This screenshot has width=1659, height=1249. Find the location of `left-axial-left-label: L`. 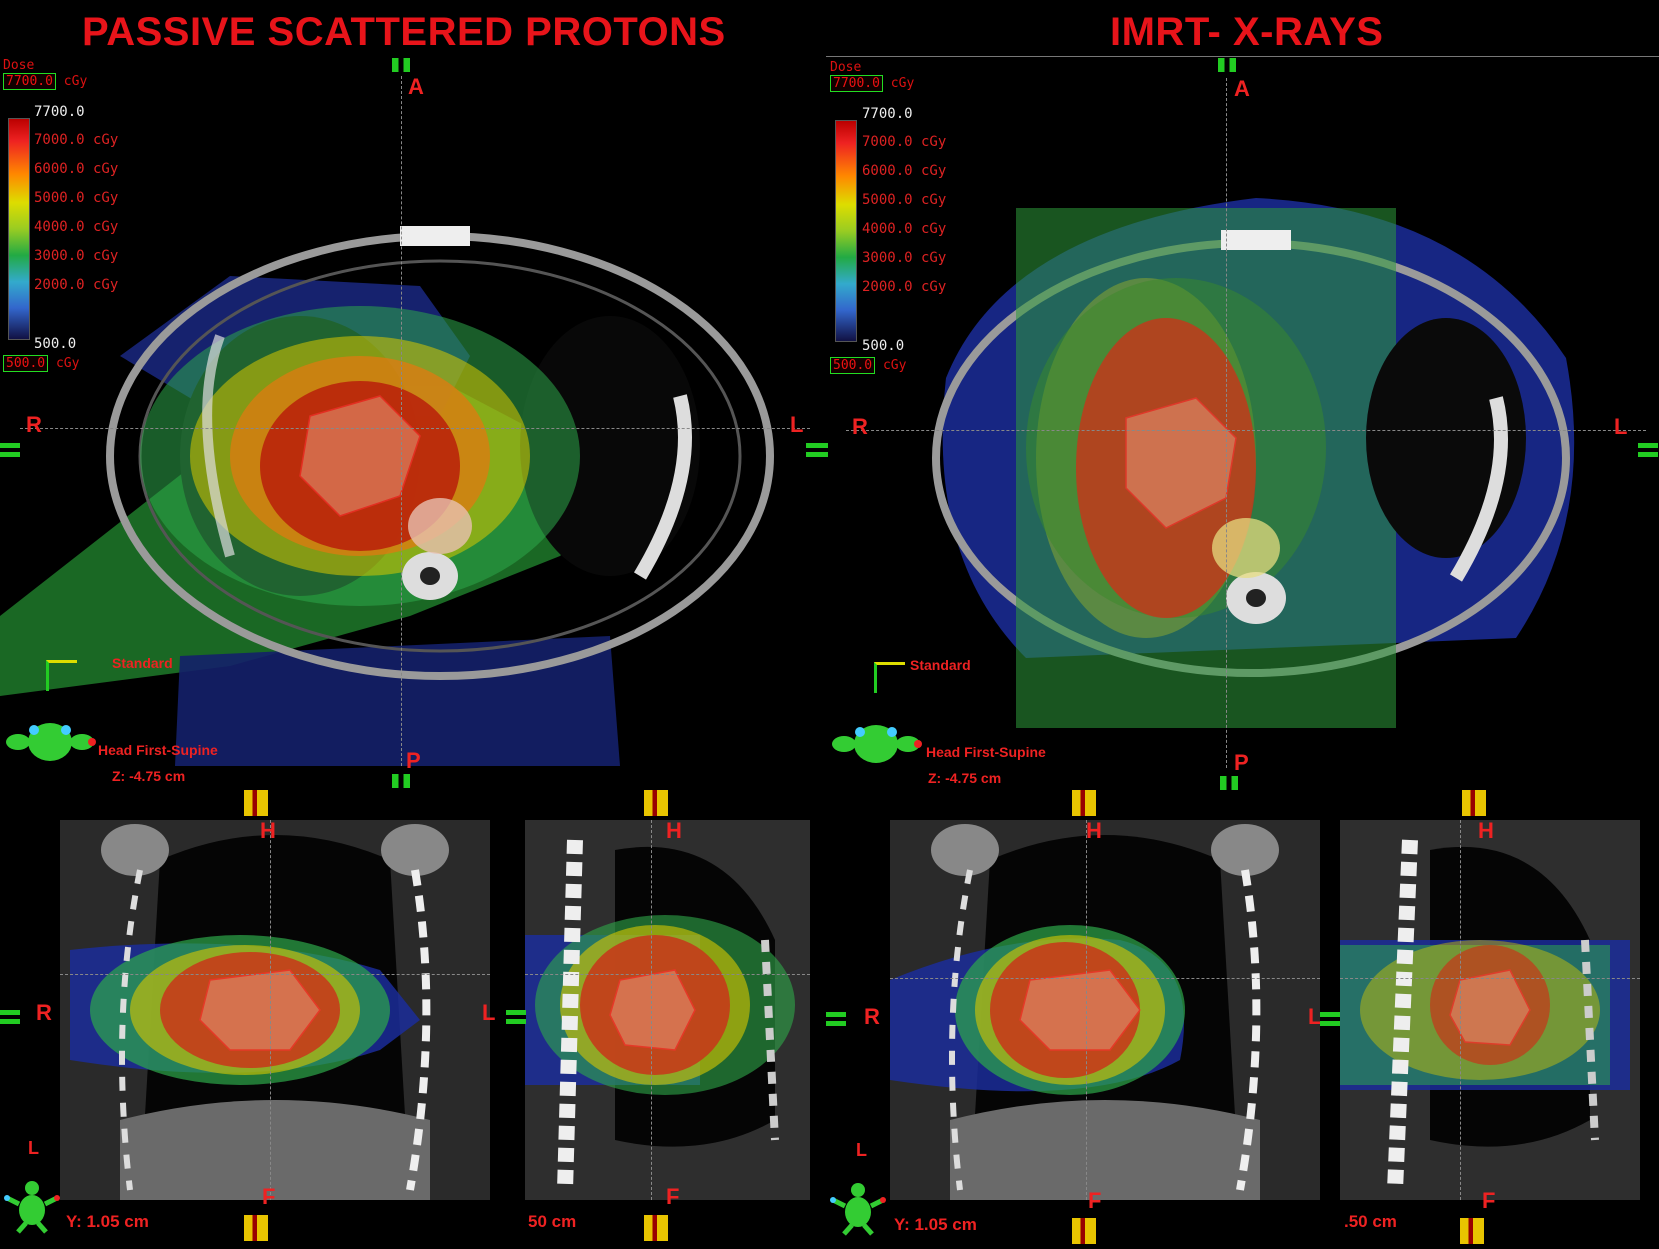

left-axial-left-label: L is located at coordinates (797, 424).